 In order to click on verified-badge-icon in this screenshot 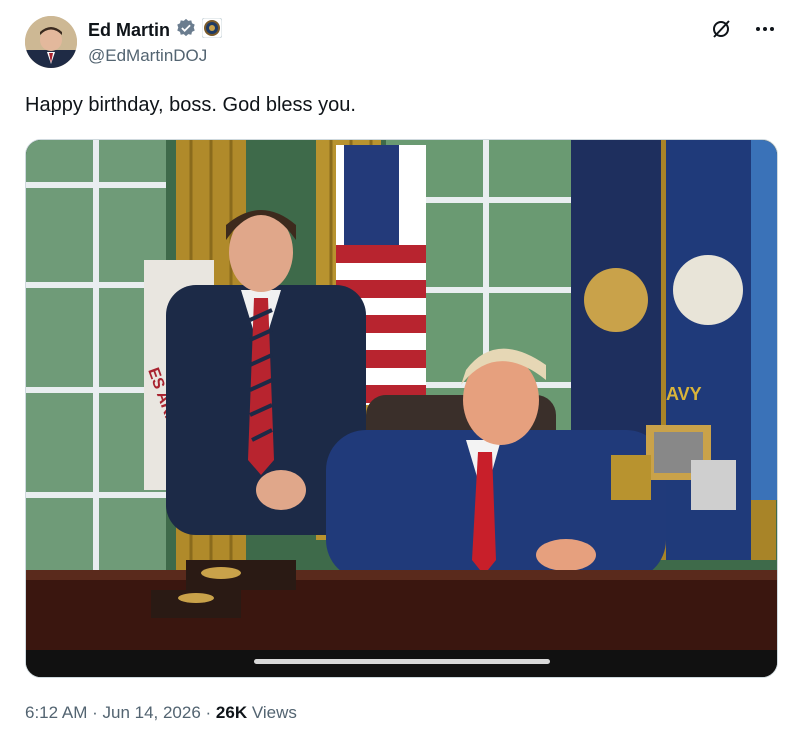, I will do `click(186, 30)`.